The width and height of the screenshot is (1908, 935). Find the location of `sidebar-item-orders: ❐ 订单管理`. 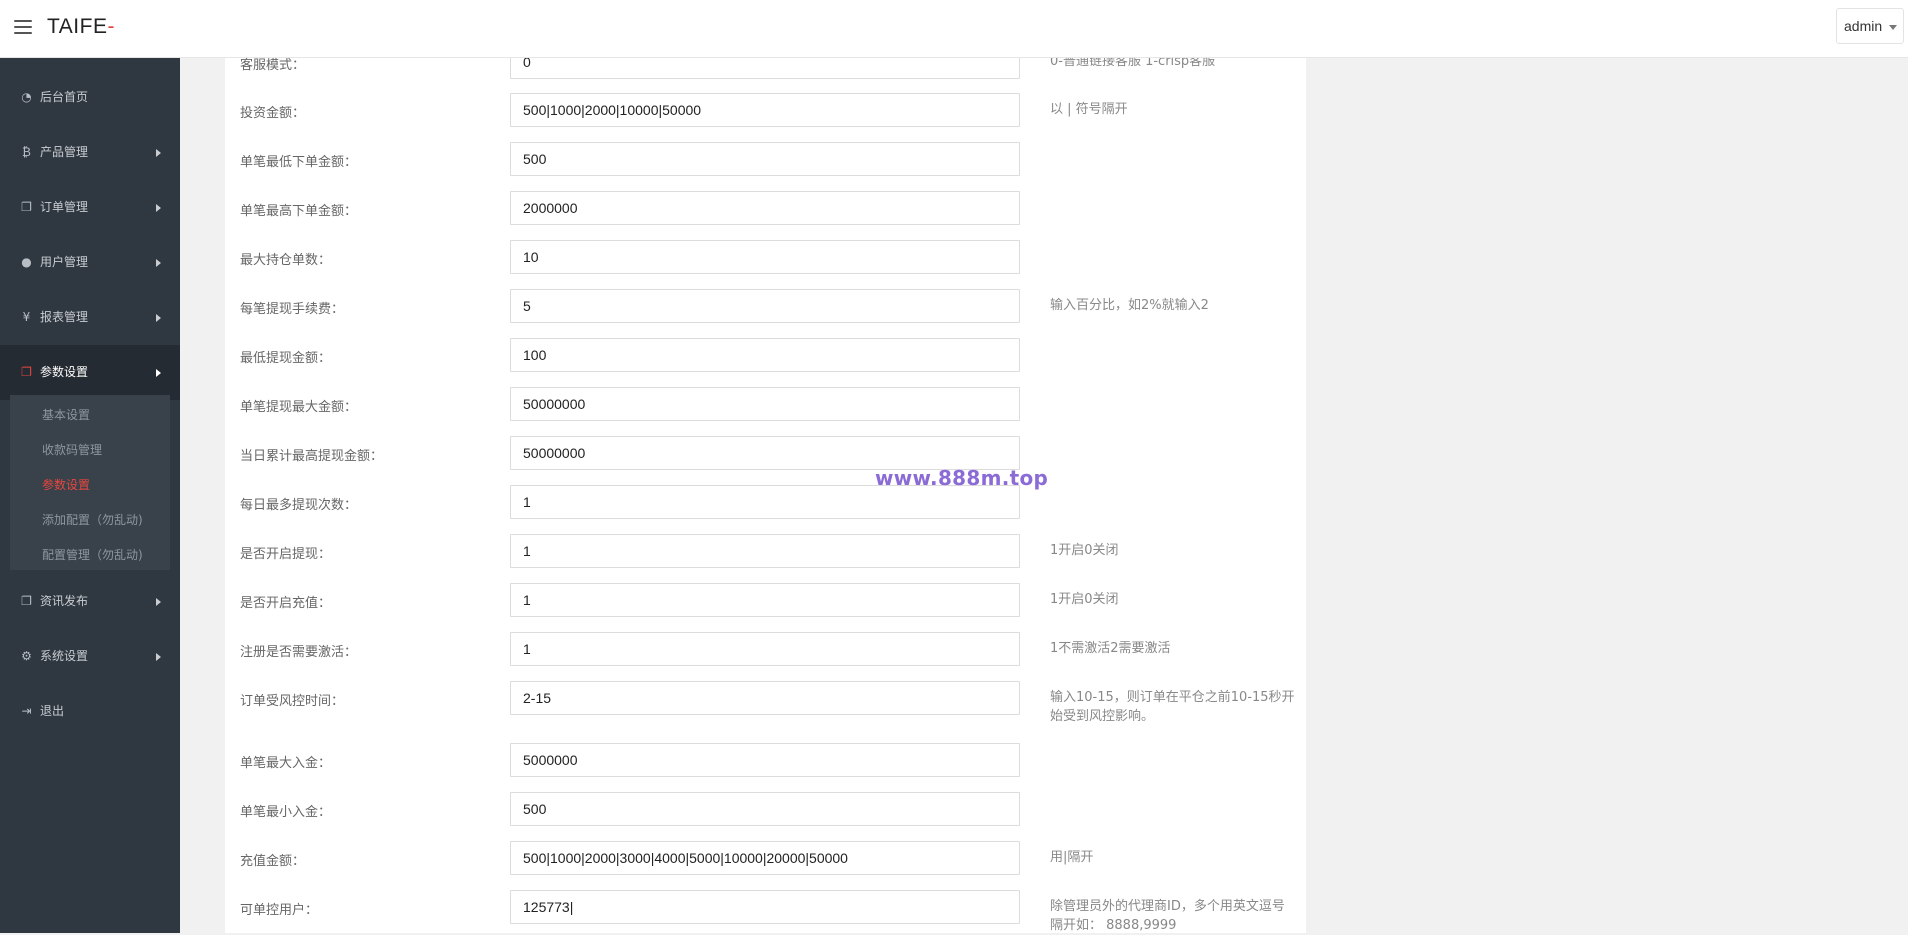

sidebar-item-orders: ❐ 订单管理 is located at coordinates (90, 207).